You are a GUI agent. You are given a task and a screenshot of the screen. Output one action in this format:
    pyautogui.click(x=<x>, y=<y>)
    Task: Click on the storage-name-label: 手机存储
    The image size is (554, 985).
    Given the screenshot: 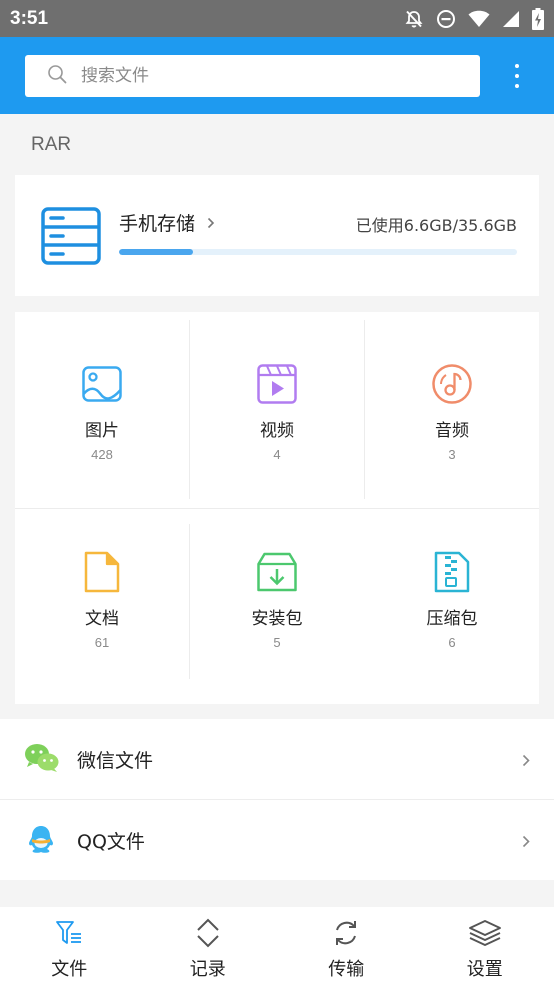 What is the action you would take?
    pyautogui.click(x=157, y=224)
    